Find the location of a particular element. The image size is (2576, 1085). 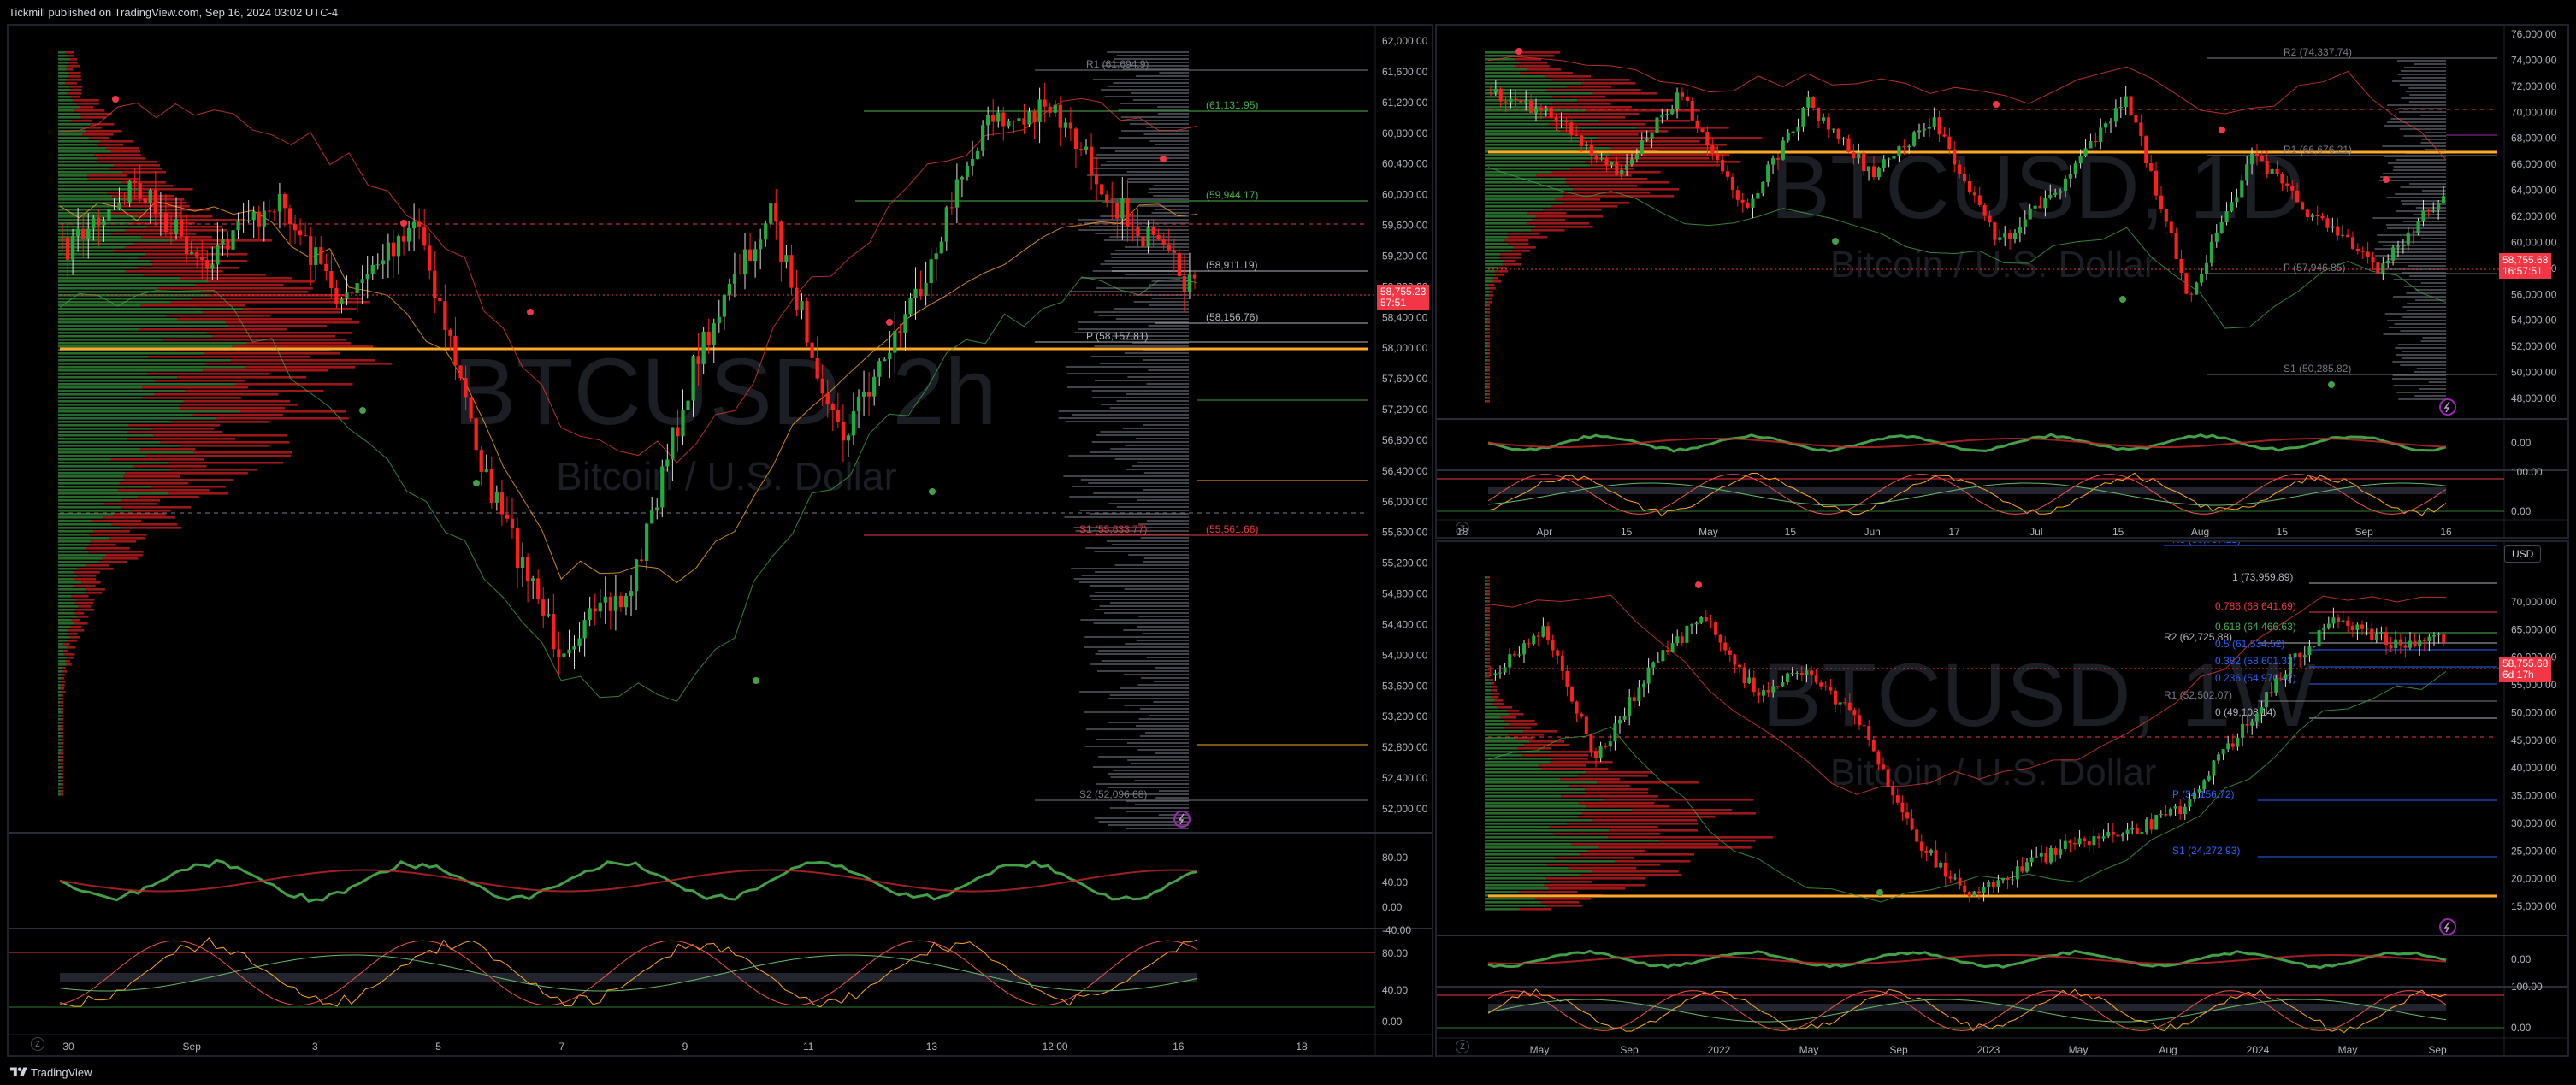

time-axis-label: May is located at coordinates (1708, 532).